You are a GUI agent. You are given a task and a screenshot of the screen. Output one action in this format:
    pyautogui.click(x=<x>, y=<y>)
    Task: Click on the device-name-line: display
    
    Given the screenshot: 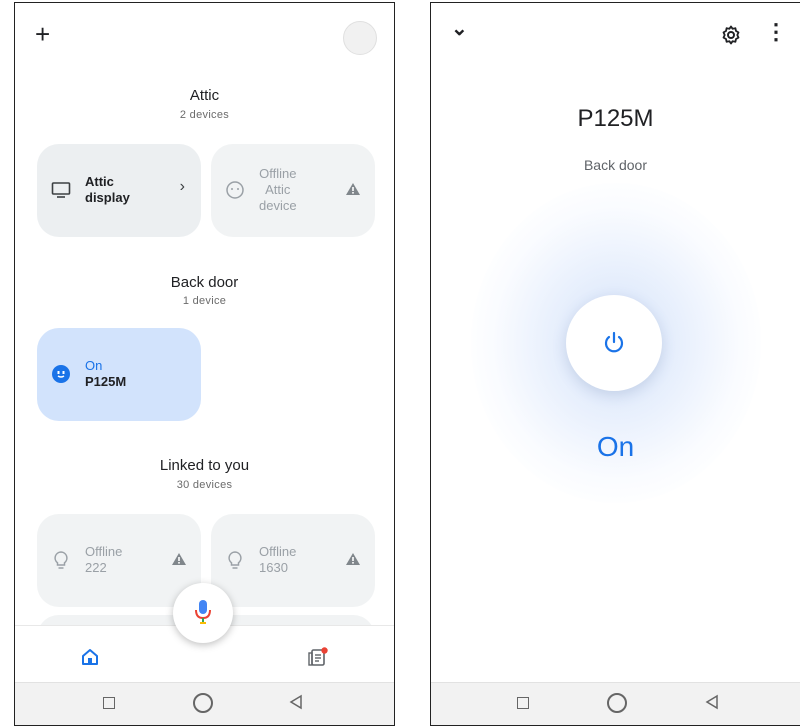 What is the action you would take?
    pyautogui.click(x=107, y=197)
    